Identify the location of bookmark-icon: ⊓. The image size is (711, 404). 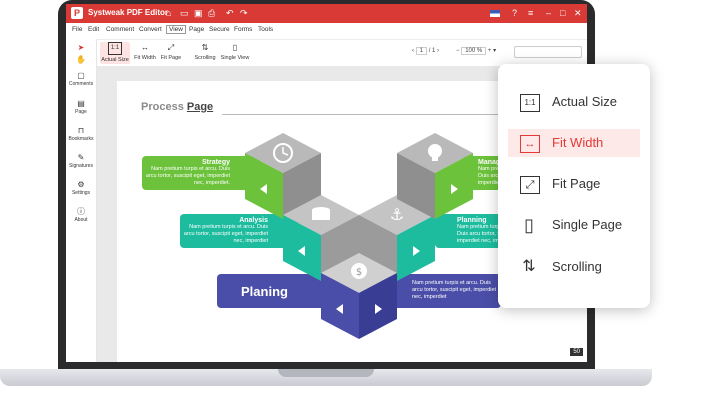
(81, 130).